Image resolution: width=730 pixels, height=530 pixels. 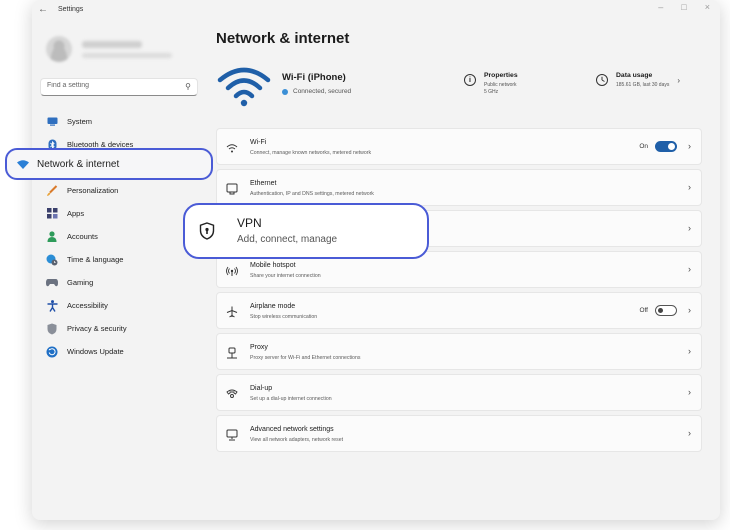 What do you see at coordinates (107, 85) in the screenshot?
I see `search-input` at bounding box center [107, 85].